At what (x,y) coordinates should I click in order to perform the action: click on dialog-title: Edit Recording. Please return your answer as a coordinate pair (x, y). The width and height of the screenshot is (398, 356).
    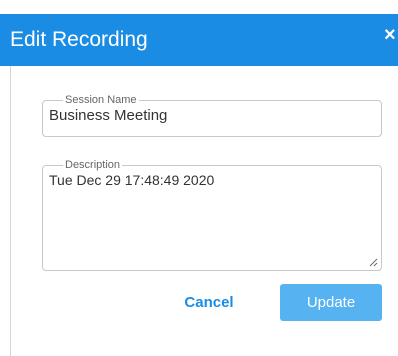
    Looking at the image, I should click on (79, 39).